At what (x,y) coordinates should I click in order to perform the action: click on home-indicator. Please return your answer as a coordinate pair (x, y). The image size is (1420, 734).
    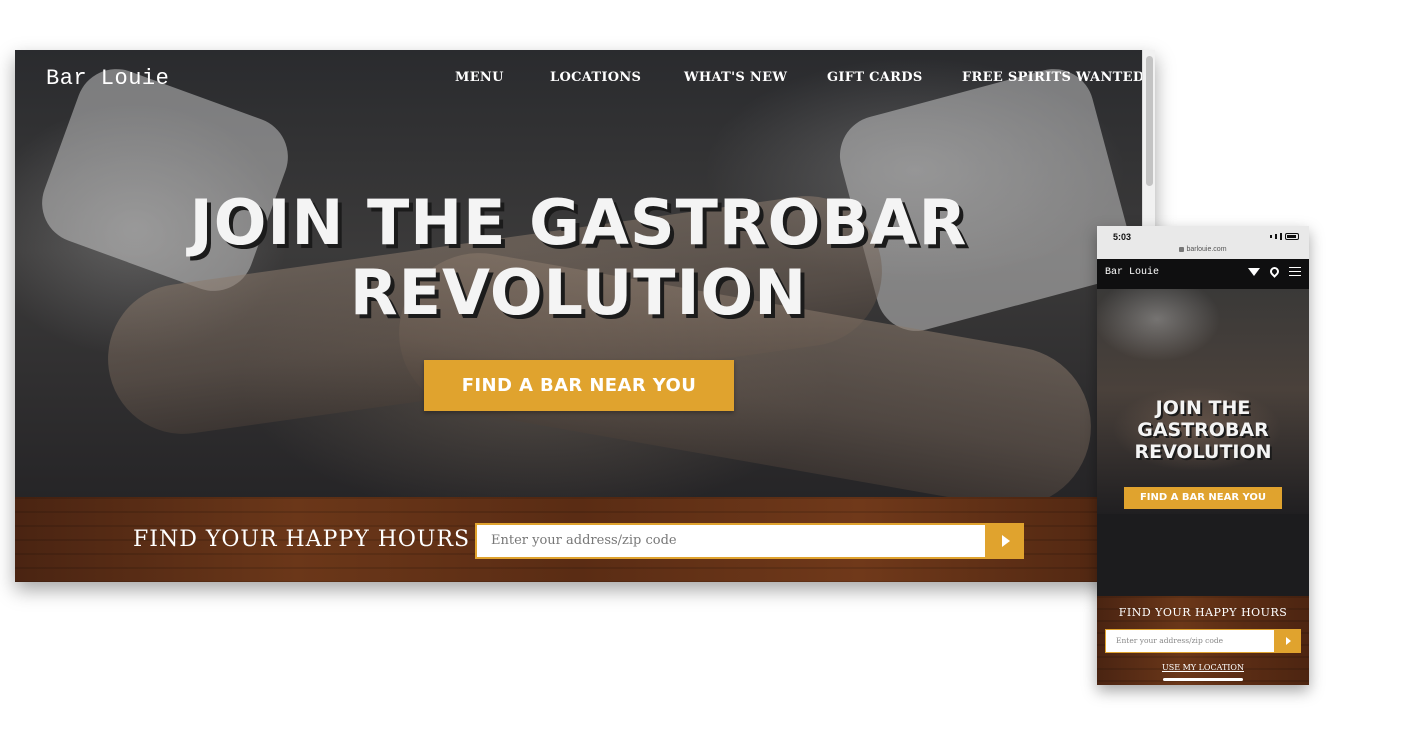
    Looking at the image, I should click on (1203, 679).